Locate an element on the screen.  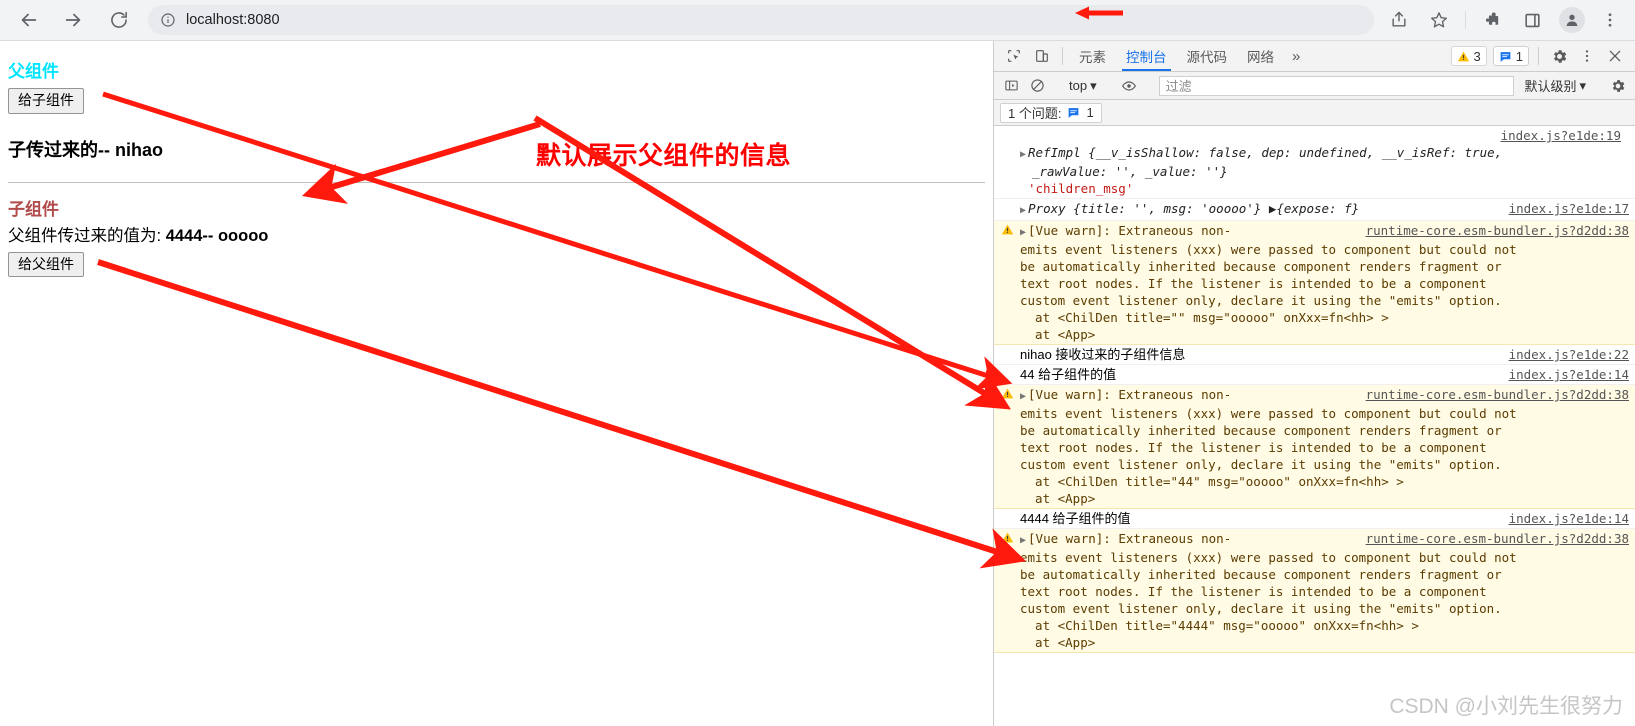
bookmark-star-icon is located at coordinates (1439, 20).